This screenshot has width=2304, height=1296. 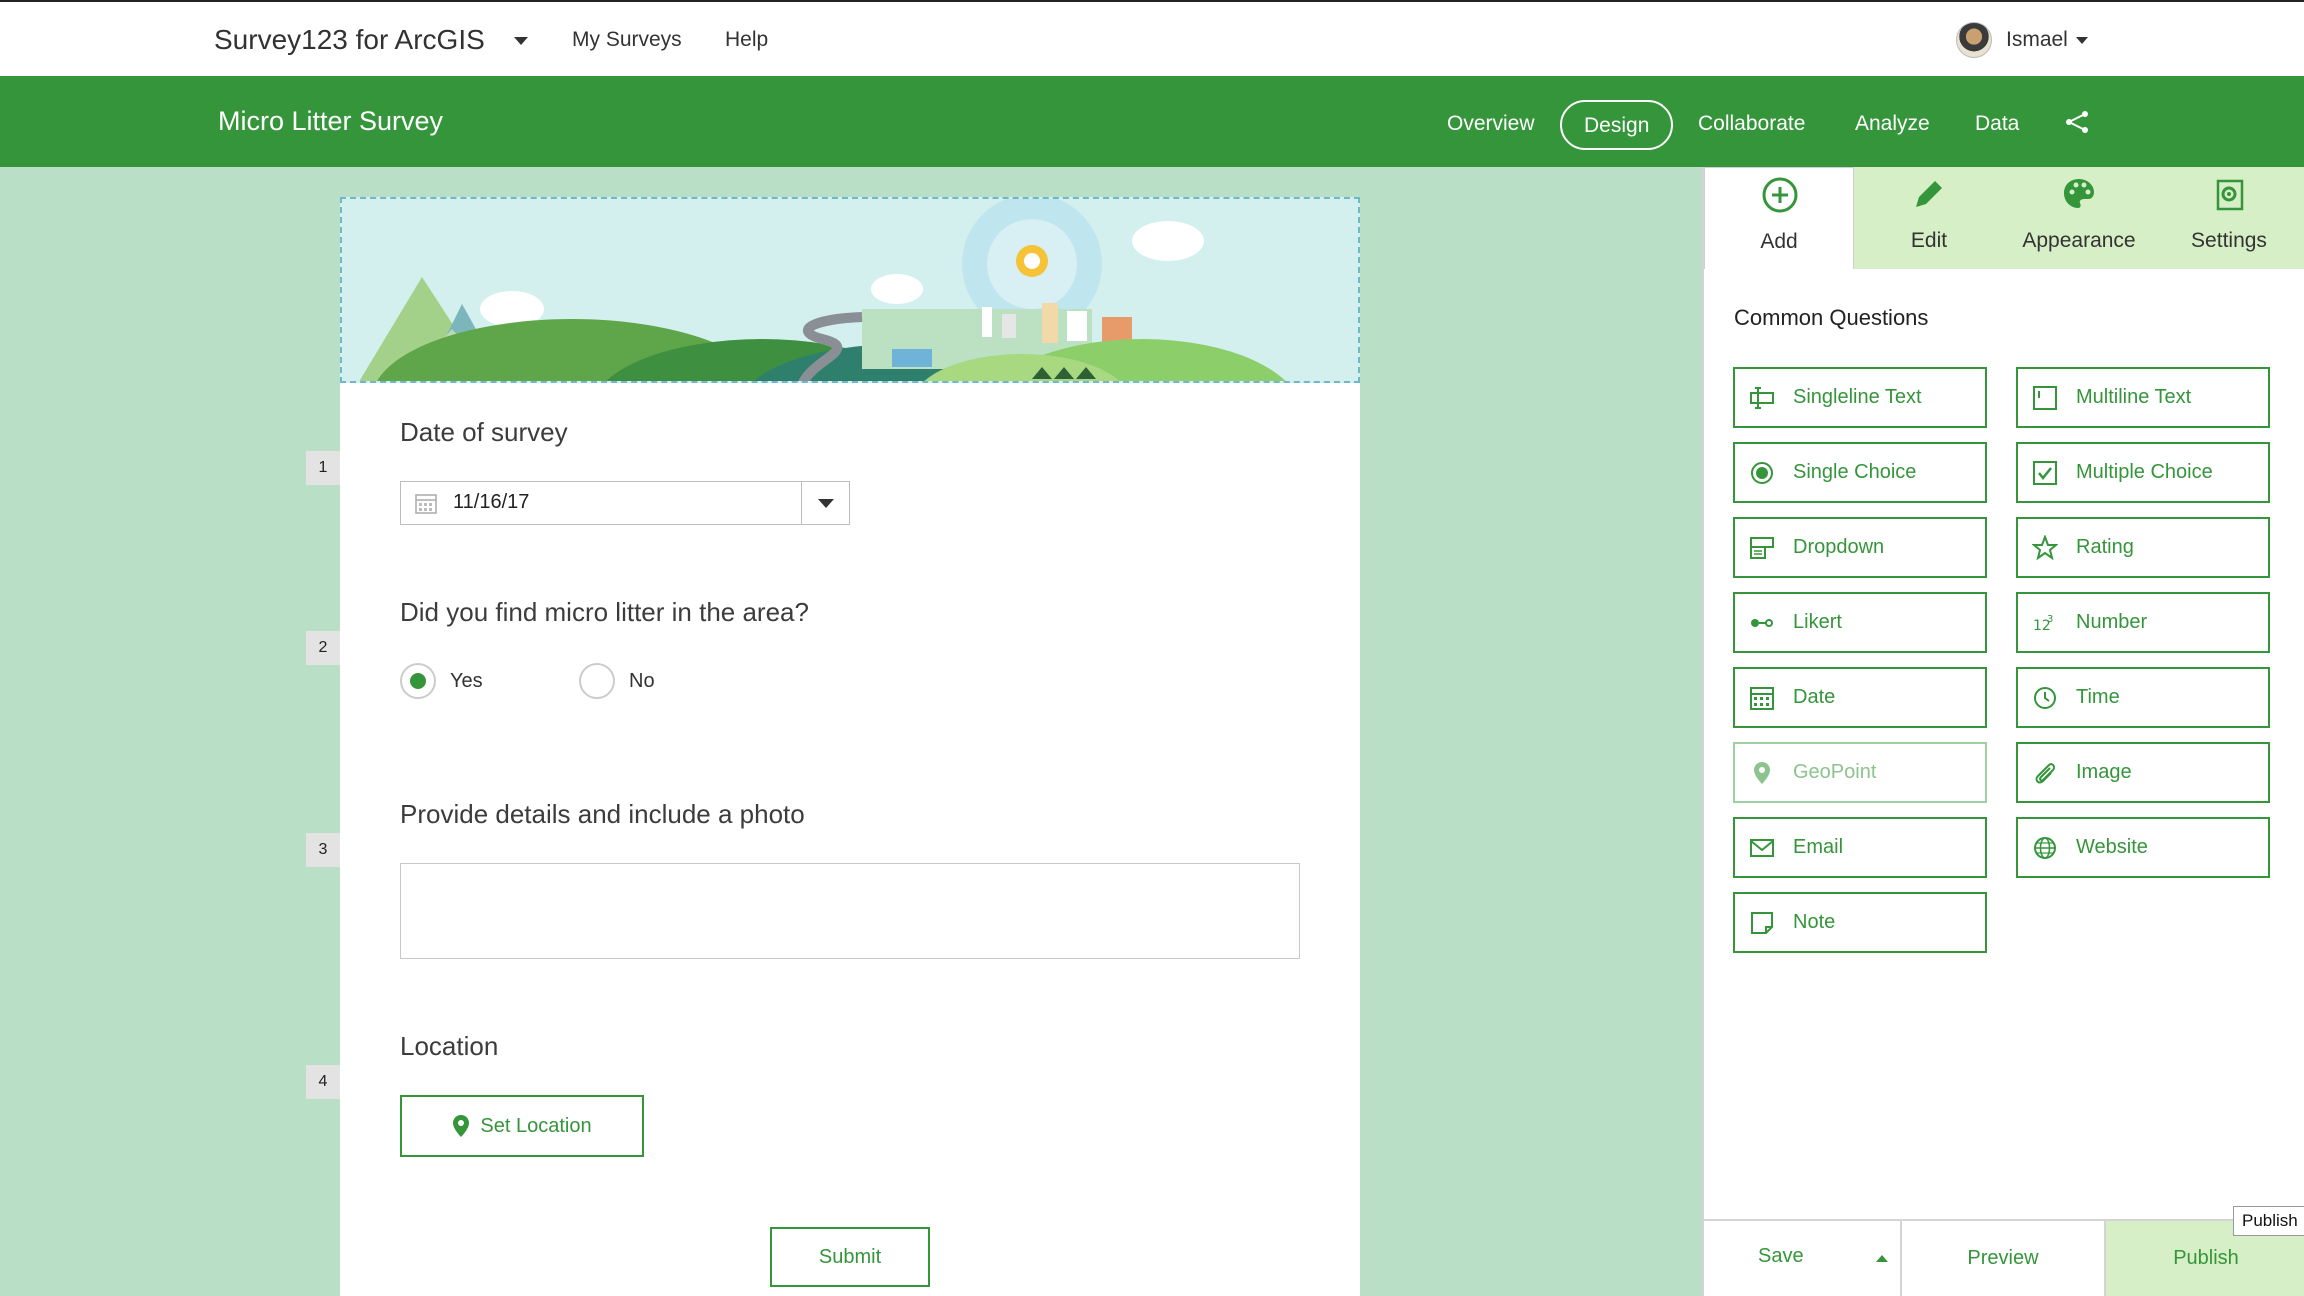 I want to click on singleline-text-icon, so click(x=1762, y=397).